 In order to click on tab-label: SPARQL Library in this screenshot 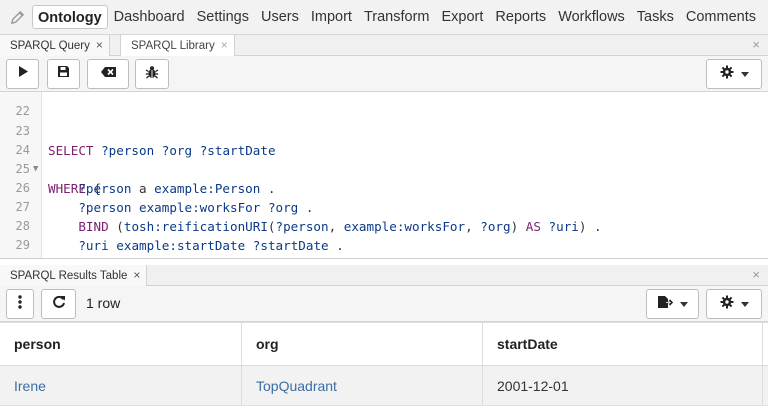, I will do `click(173, 46)`.